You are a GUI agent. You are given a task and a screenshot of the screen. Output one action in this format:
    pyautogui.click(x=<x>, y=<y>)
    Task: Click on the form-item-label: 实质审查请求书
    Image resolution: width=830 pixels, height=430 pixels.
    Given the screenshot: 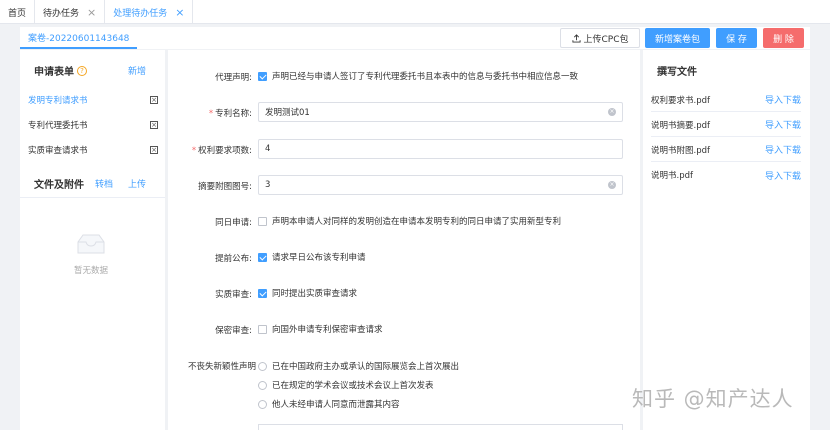 What is the action you would take?
    pyautogui.click(x=58, y=151)
    